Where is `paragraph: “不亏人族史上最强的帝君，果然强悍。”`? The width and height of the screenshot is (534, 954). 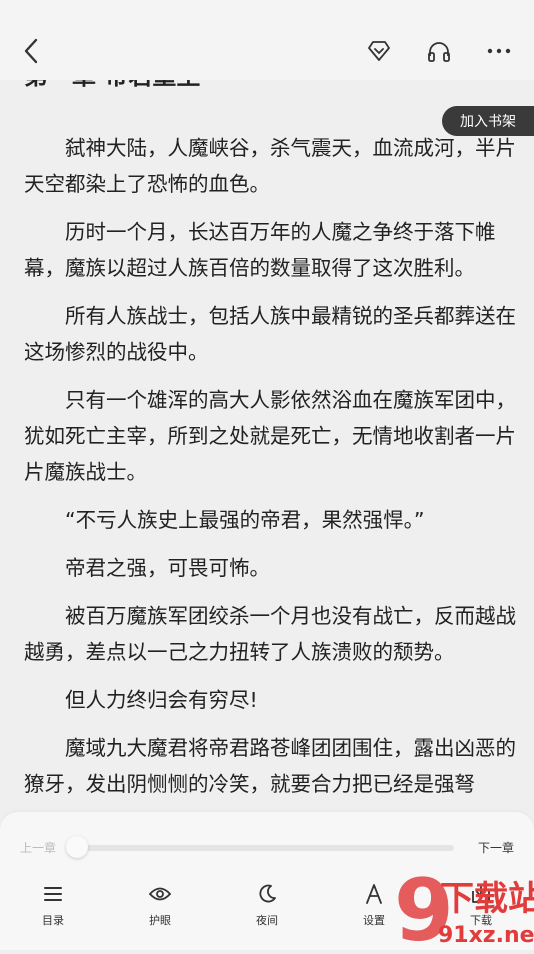 paragraph: “不亏人族史上最强的帝君，果然强悍。” is located at coordinates (245, 520).